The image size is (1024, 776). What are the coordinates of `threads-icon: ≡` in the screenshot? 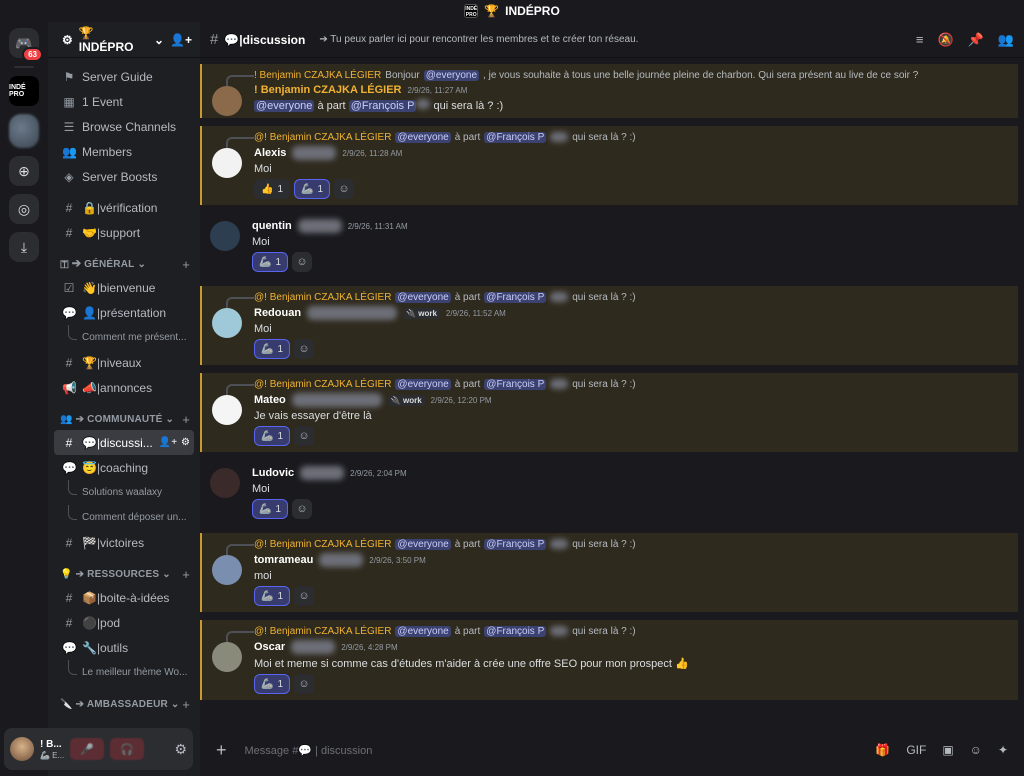 It's located at (920, 40).